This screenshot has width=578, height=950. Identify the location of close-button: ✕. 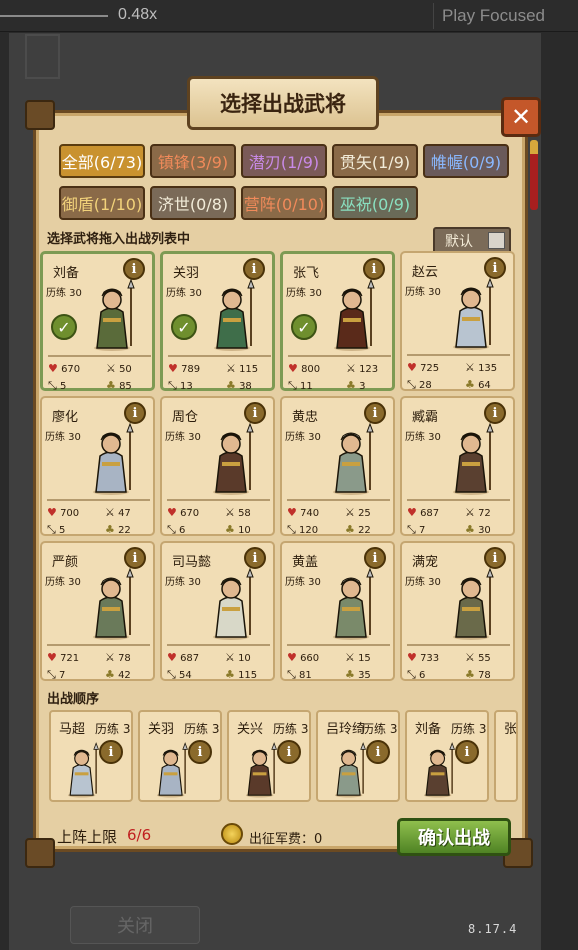
(521, 117).